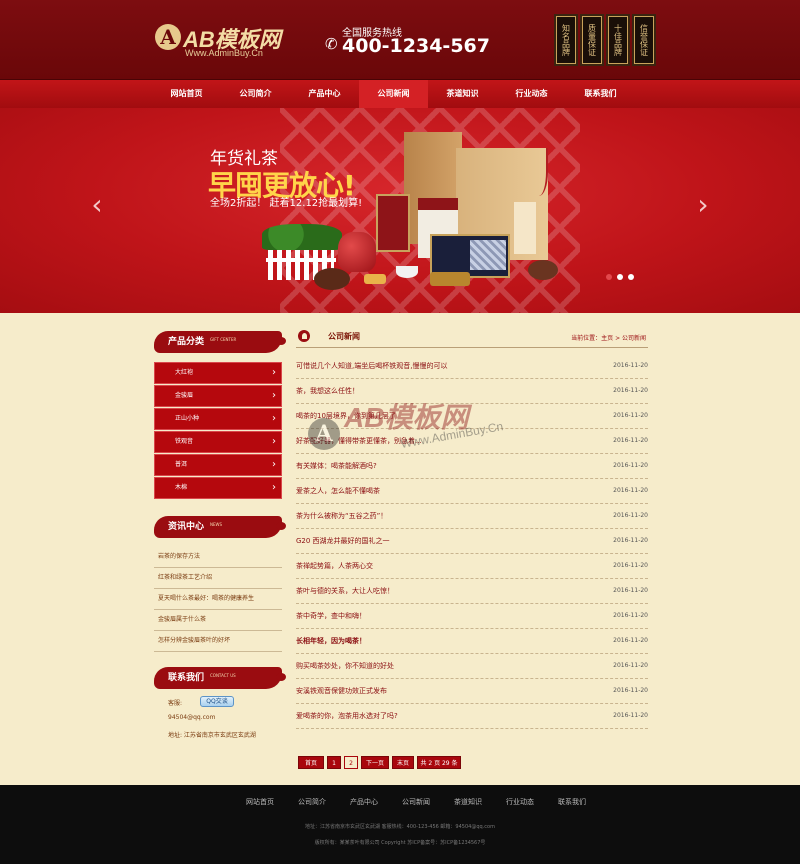  Describe the element at coordinates (408, 431) in the screenshot. I see `watermark: A AB模板网 Www.AdminBuy.Cn` at that location.